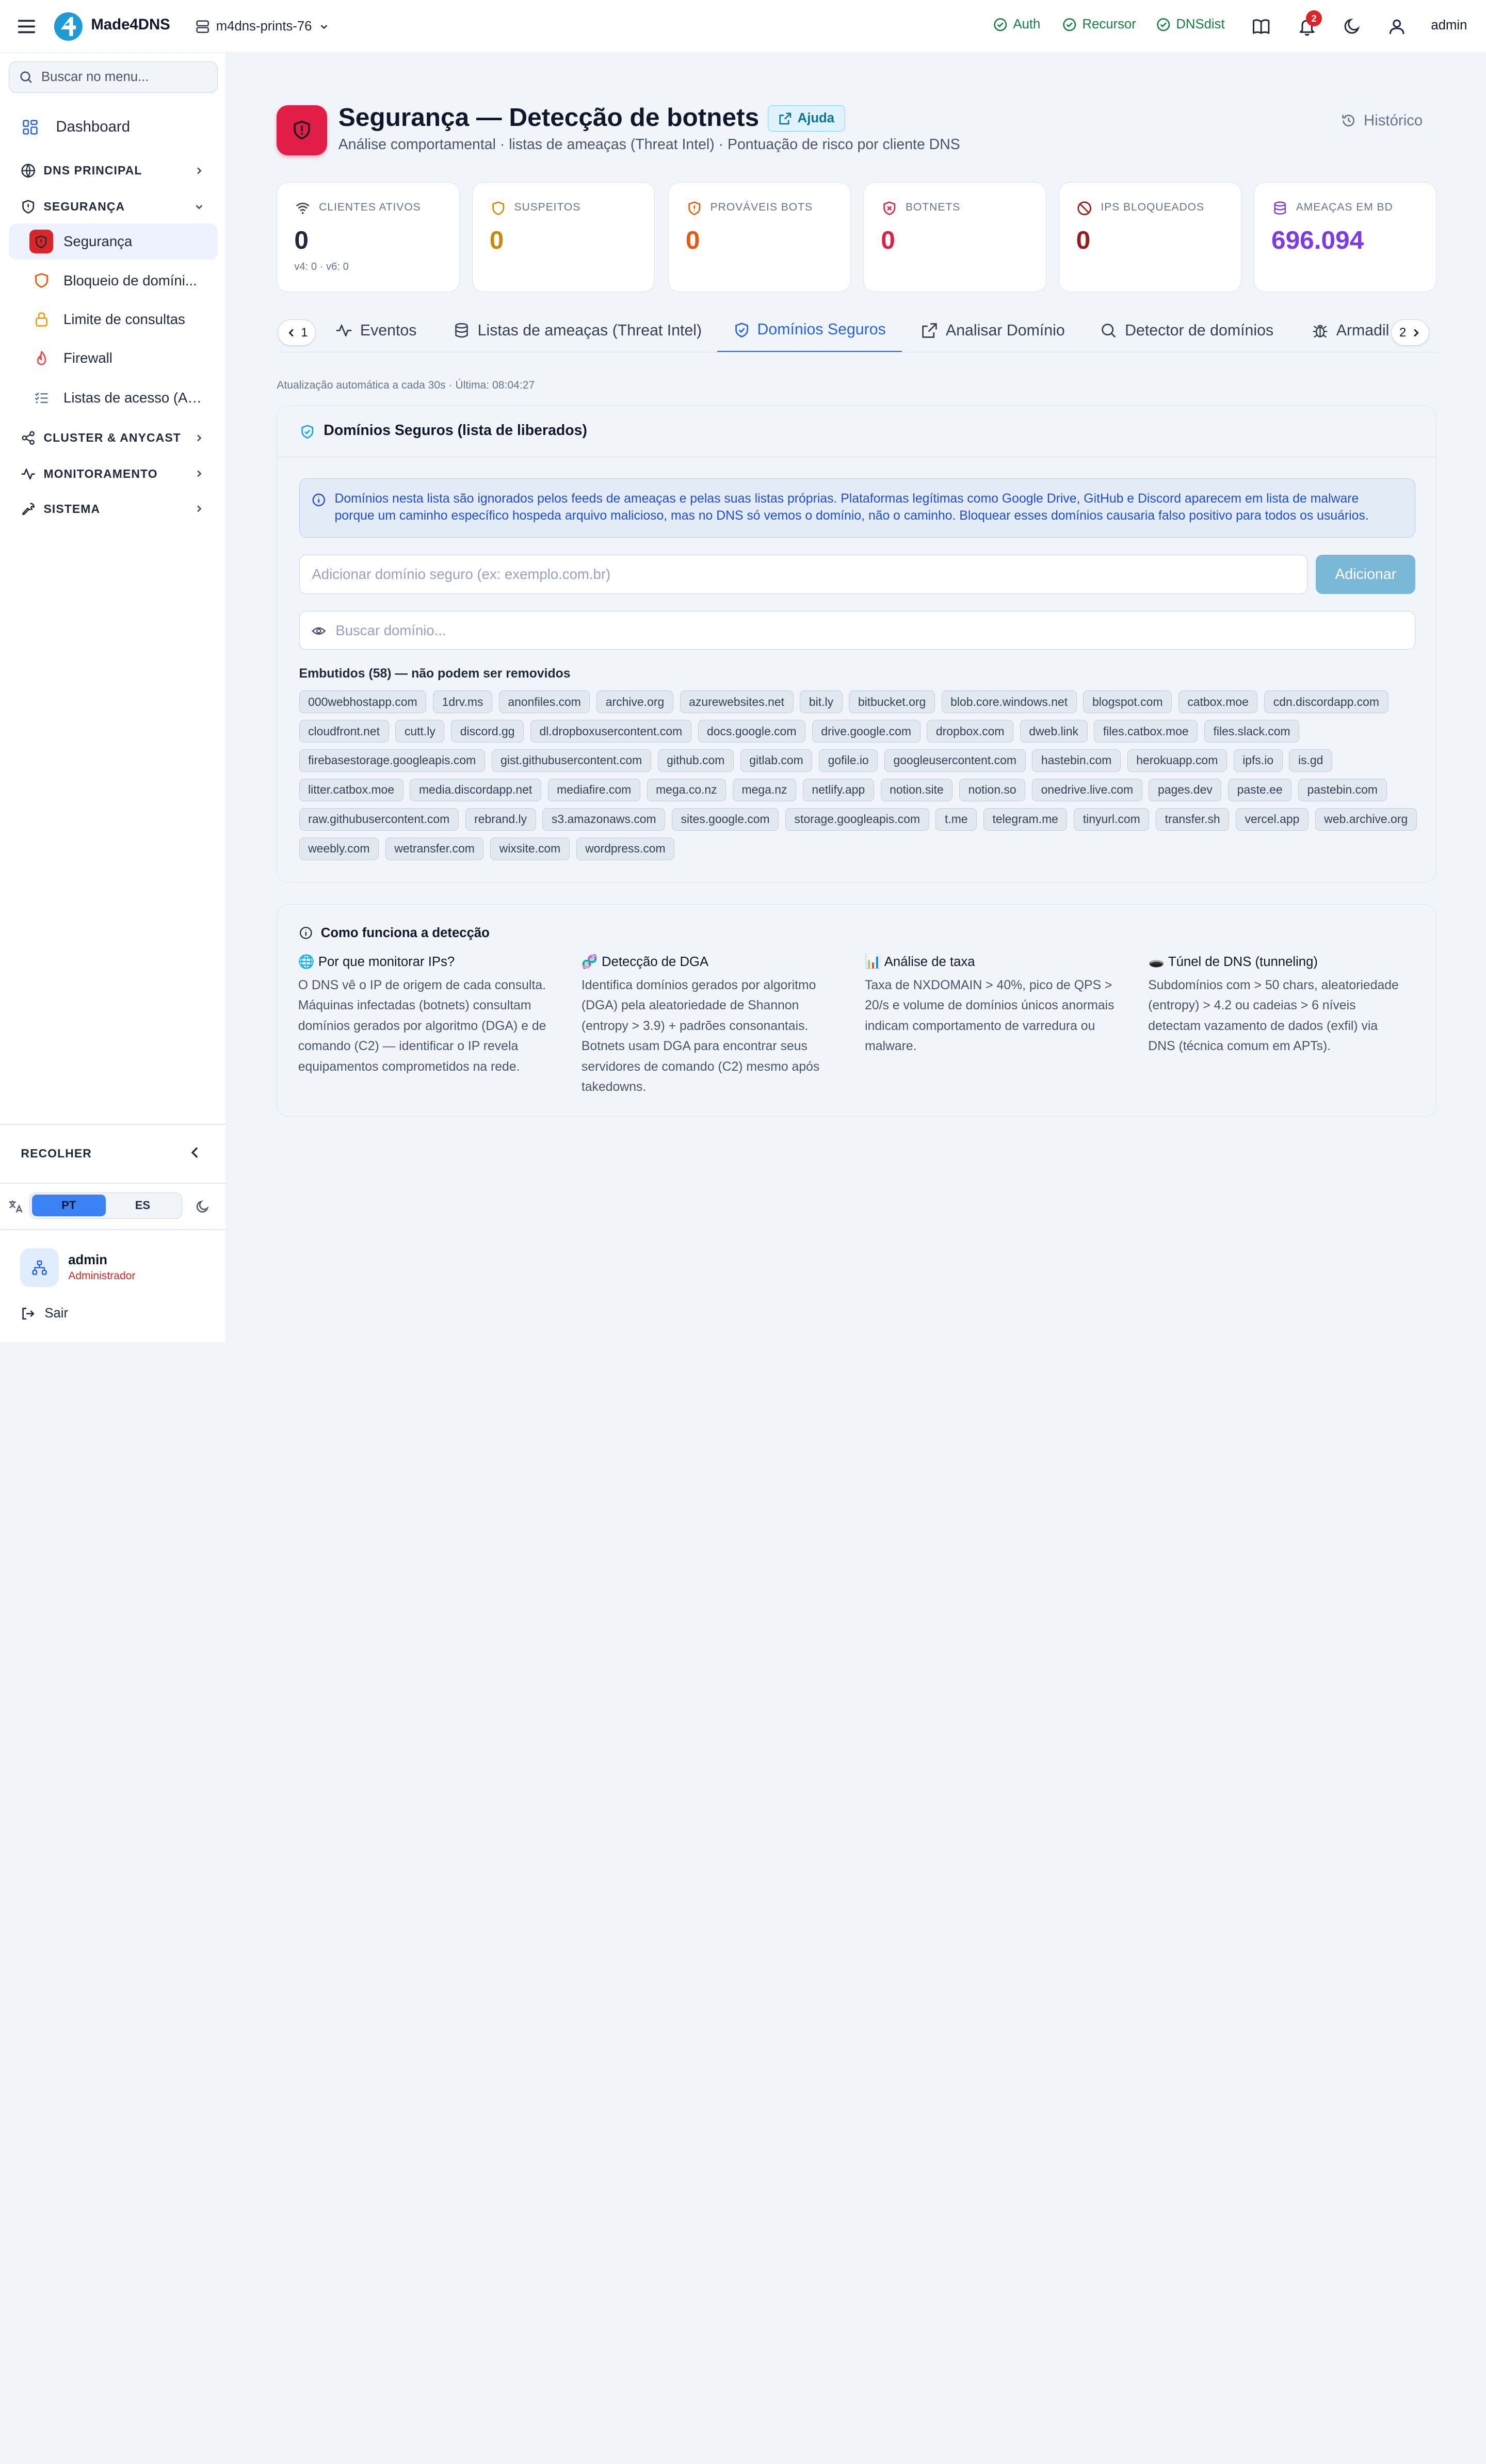 The image size is (1486, 2464). What do you see at coordinates (693, 240) in the screenshot?
I see `stat-value: 0` at bounding box center [693, 240].